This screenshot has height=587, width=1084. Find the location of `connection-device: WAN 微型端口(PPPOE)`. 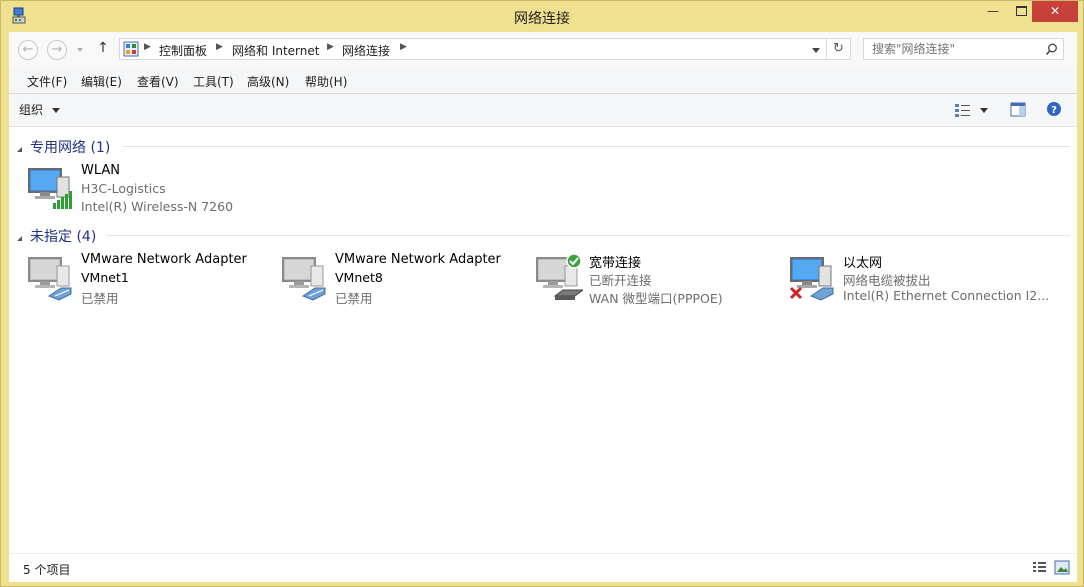

connection-device: WAN 微型端口(PPPOE) is located at coordinates (656, 298).